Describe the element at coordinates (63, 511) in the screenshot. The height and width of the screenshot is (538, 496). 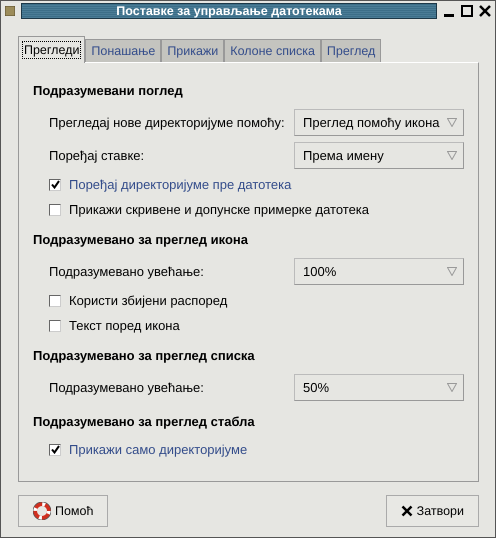
I see `help-button: Помоћ` at that location.